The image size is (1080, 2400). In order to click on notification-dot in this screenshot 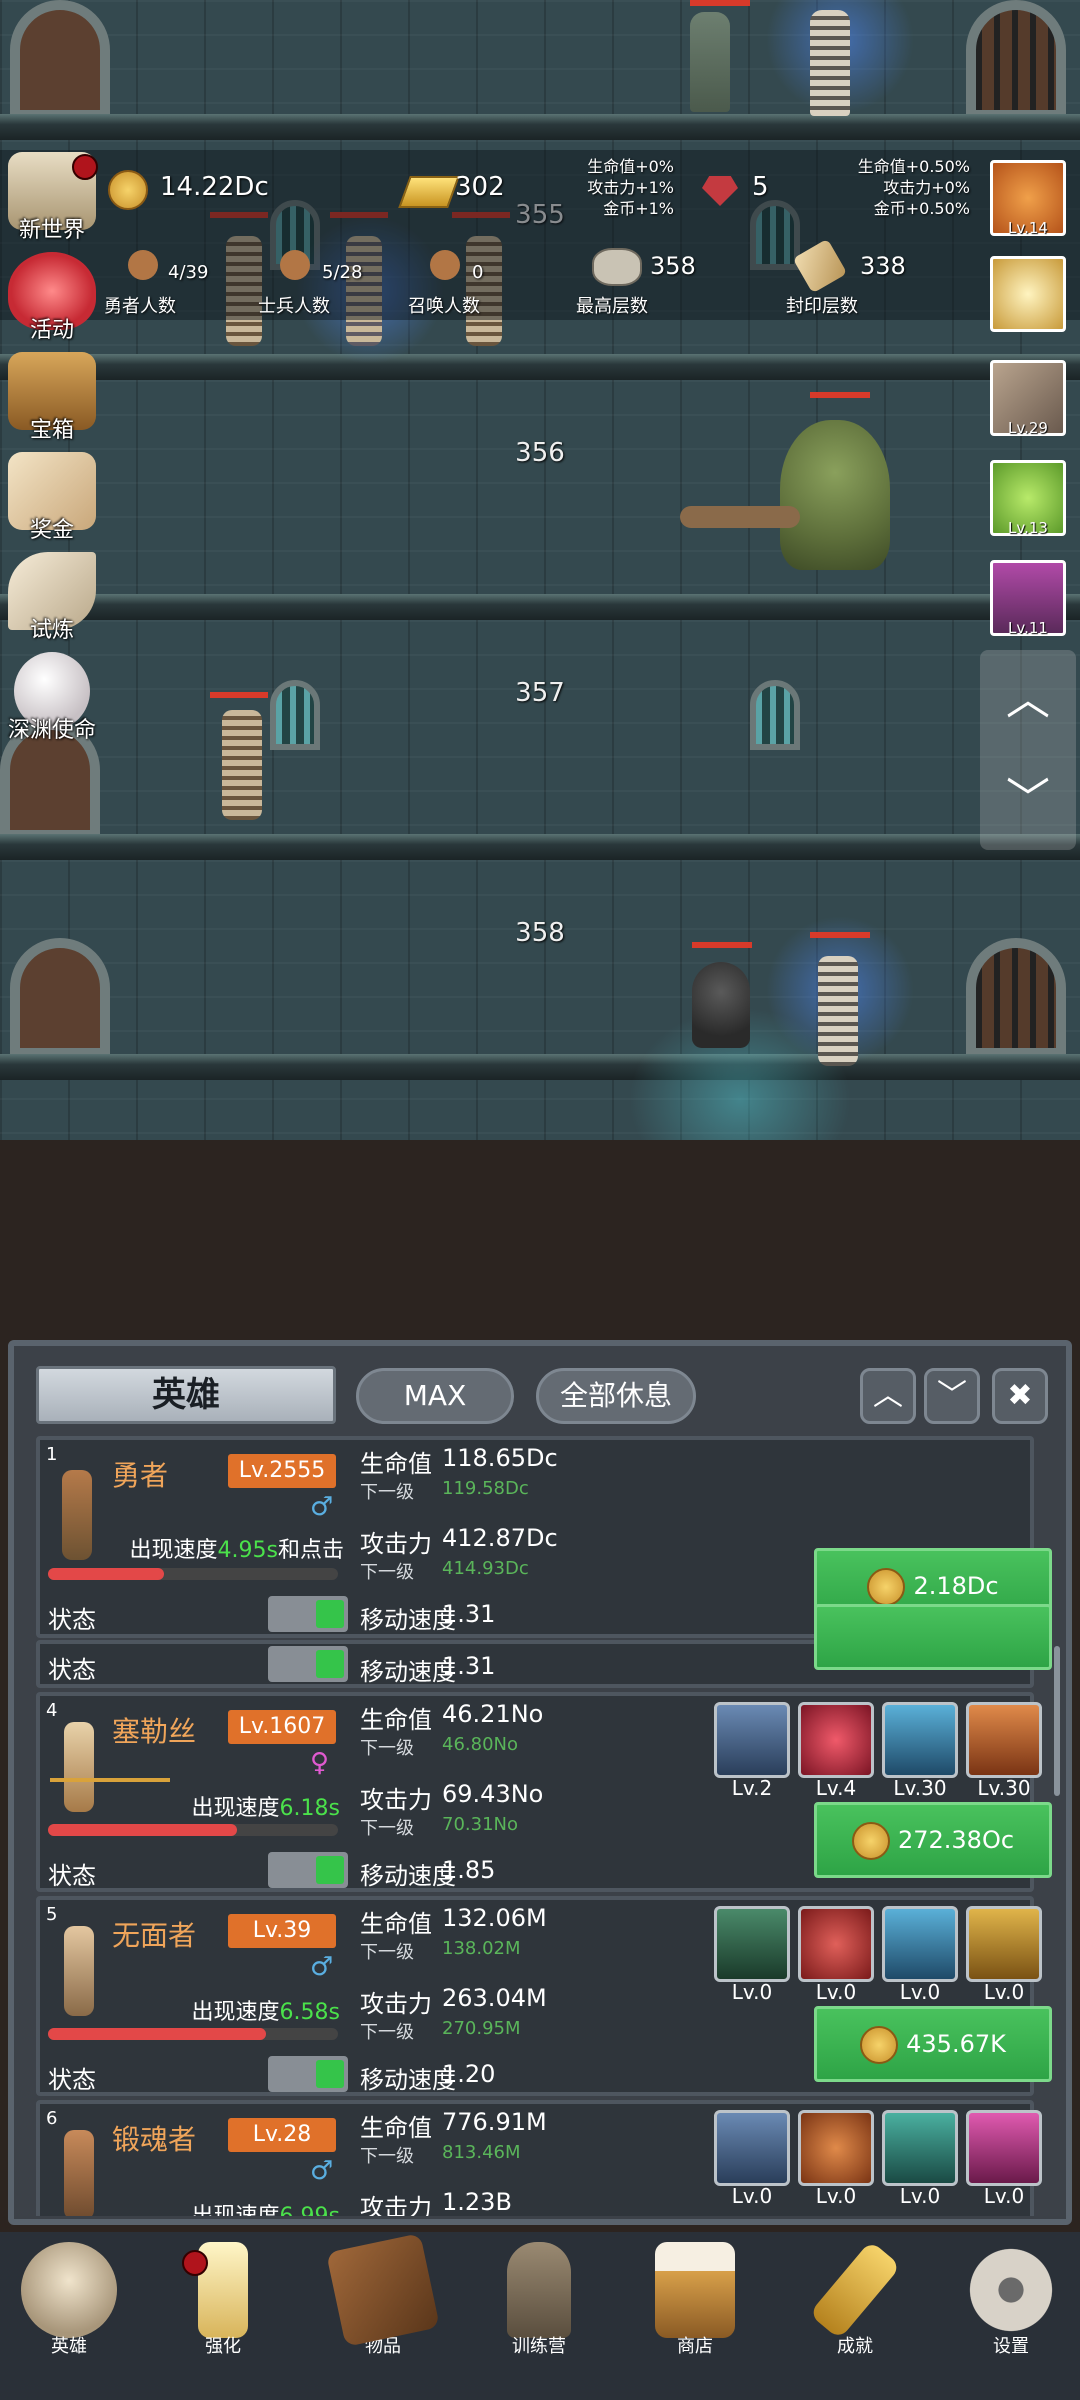, I will do `click(195, 2263)`.